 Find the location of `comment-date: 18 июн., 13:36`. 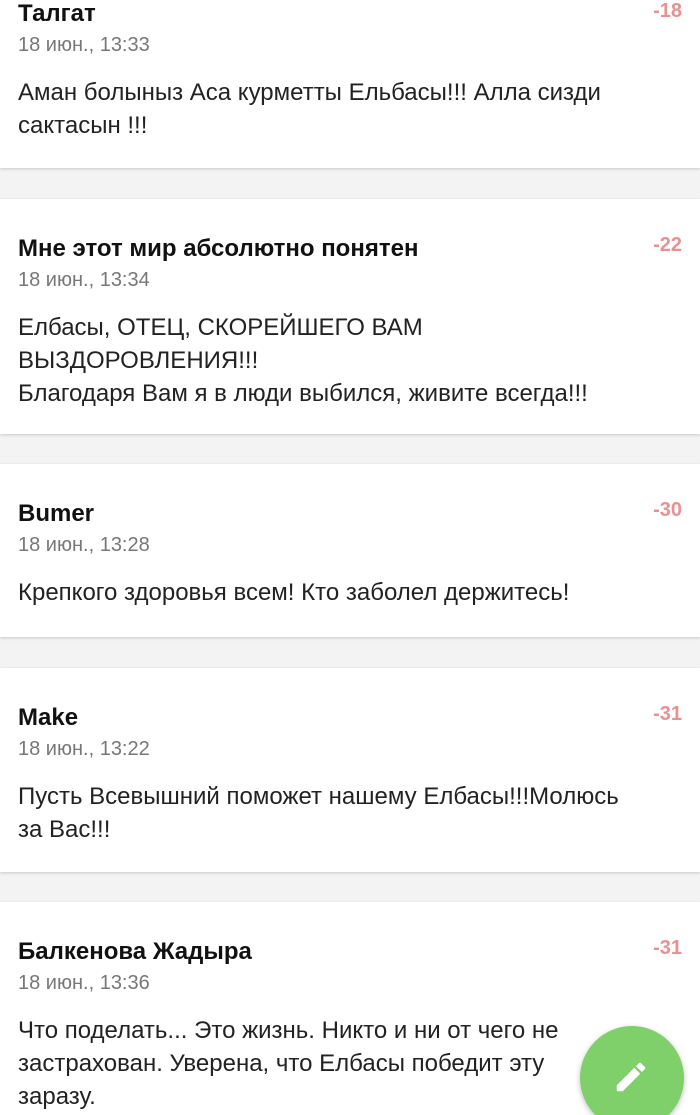

comment-date: 18 июн., 13:36 is located at coordinates (84, 983).